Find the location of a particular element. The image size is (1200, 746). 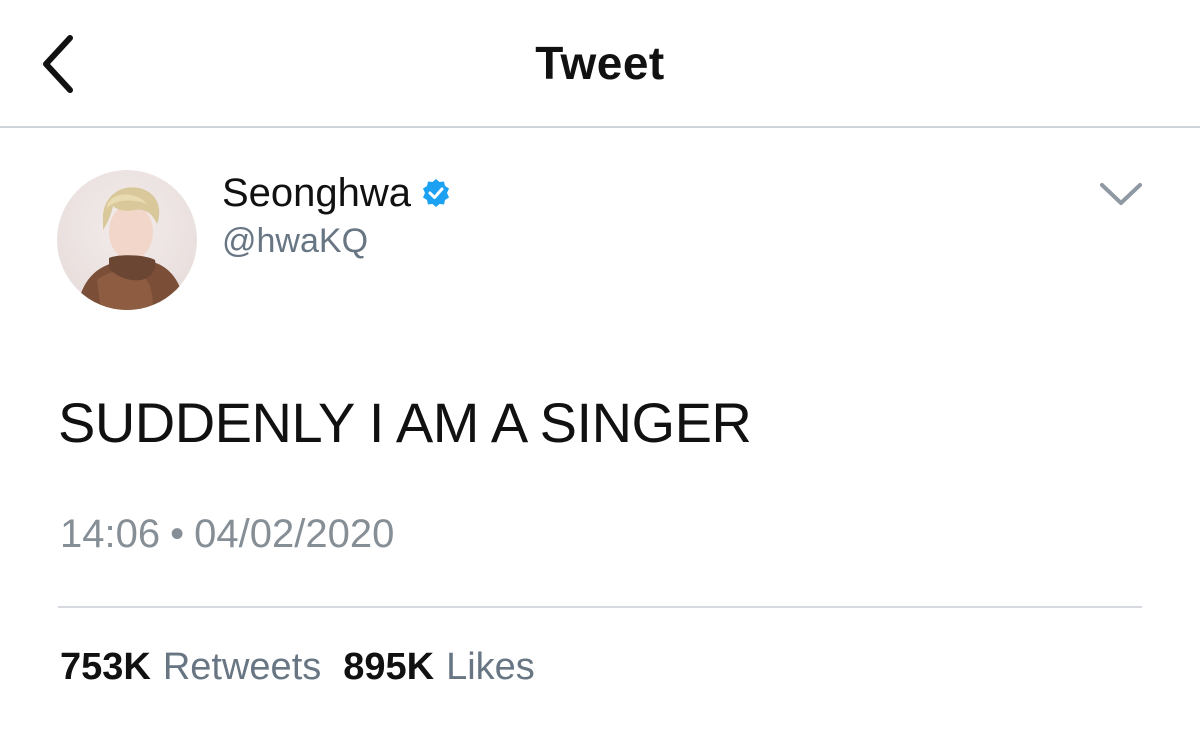

engagement-stats: 753K Retweets 895K Likes is located at coordinates (297, 667).